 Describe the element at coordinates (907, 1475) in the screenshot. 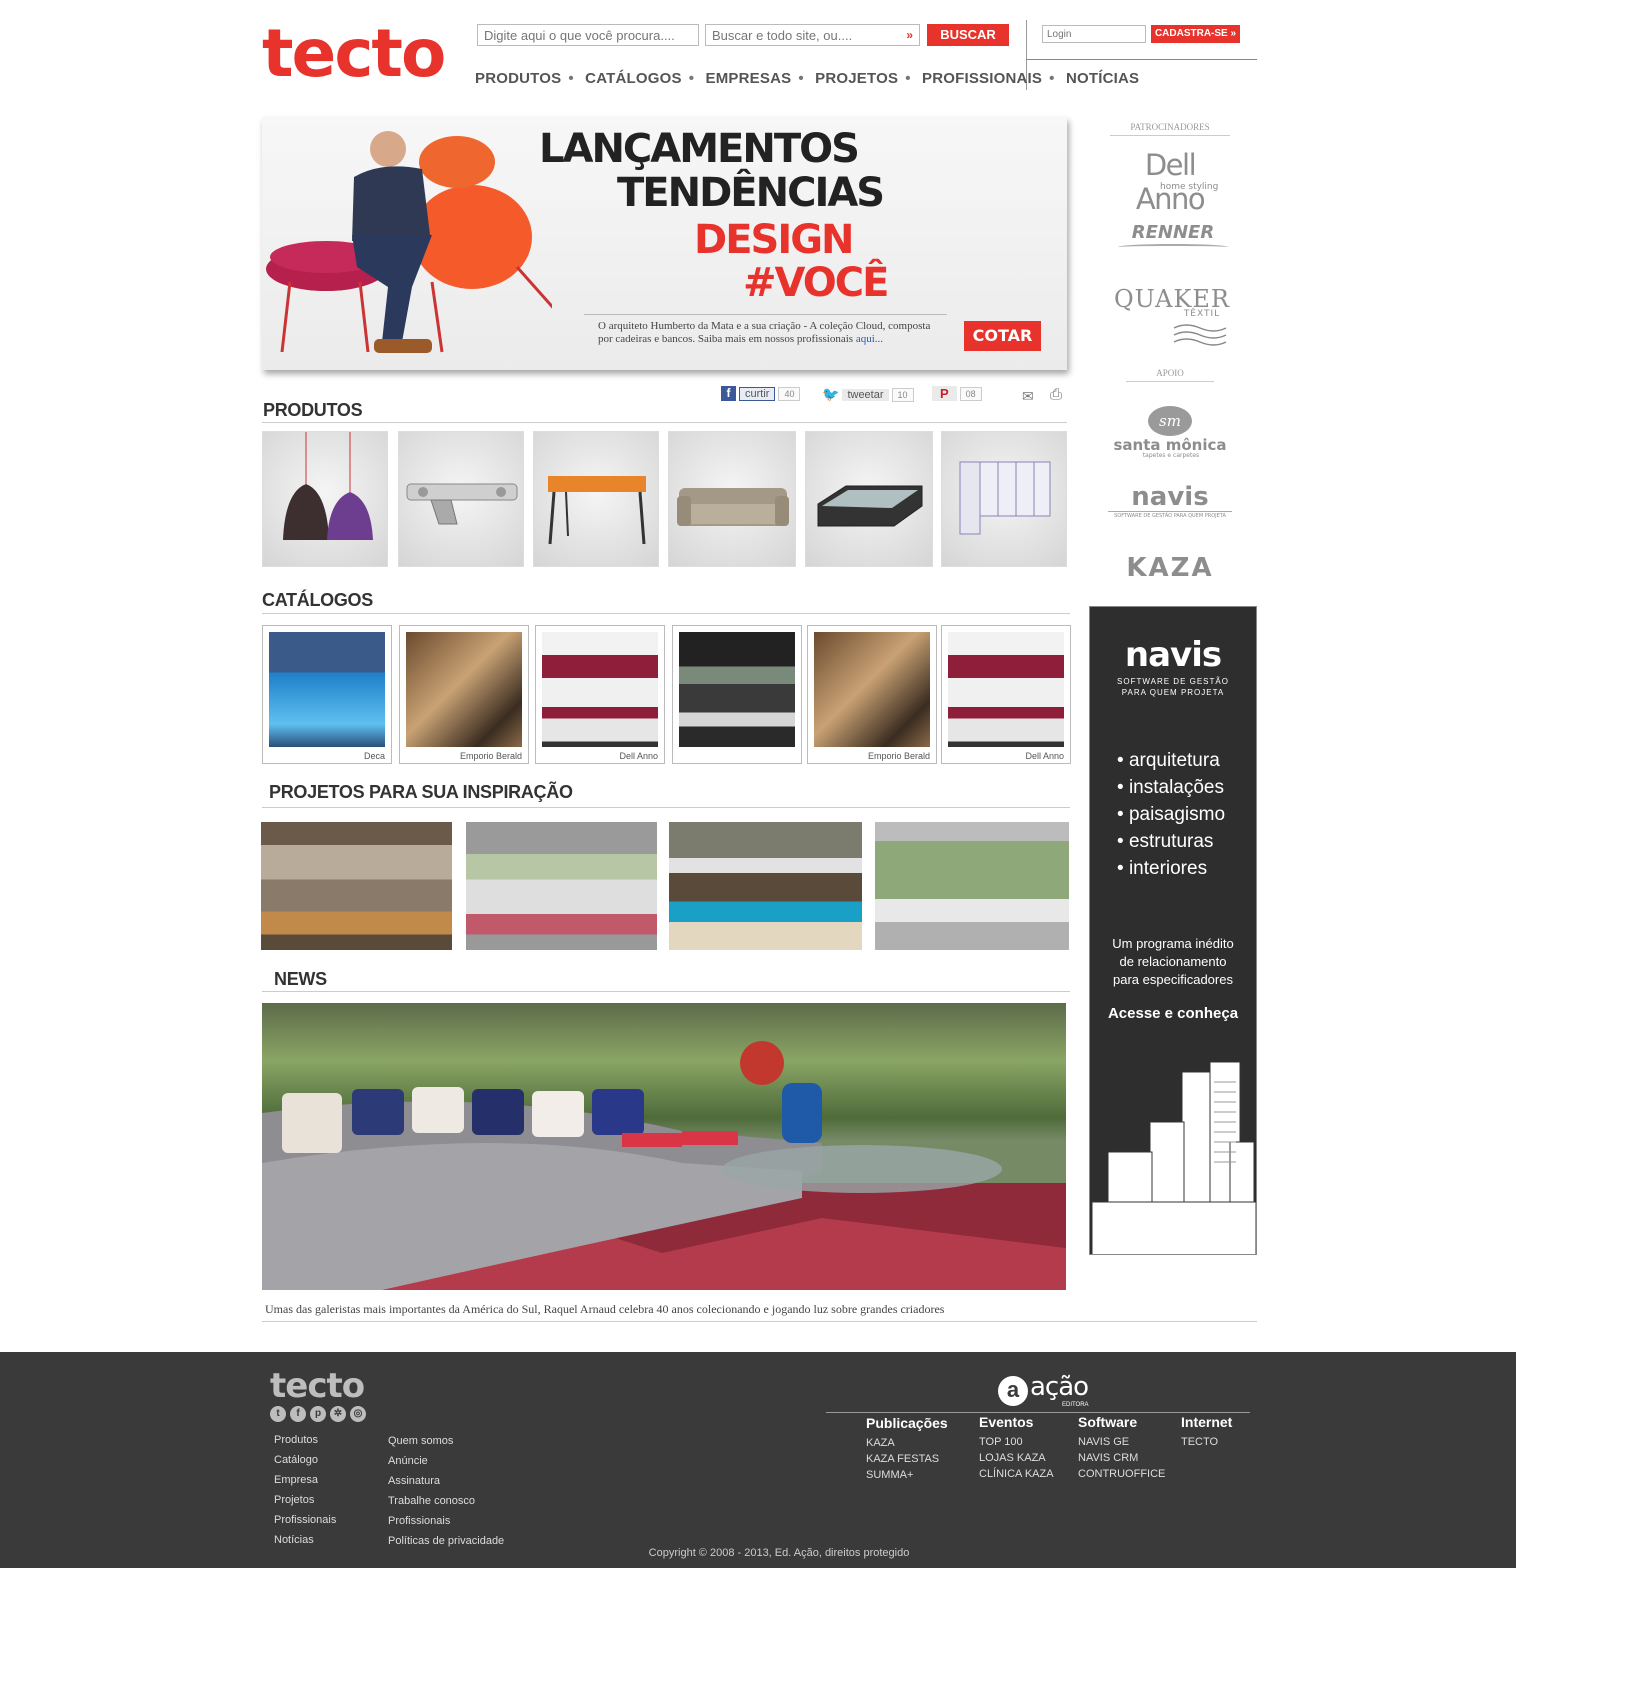

I see `footer-group-item: SUMMA+` at that location.